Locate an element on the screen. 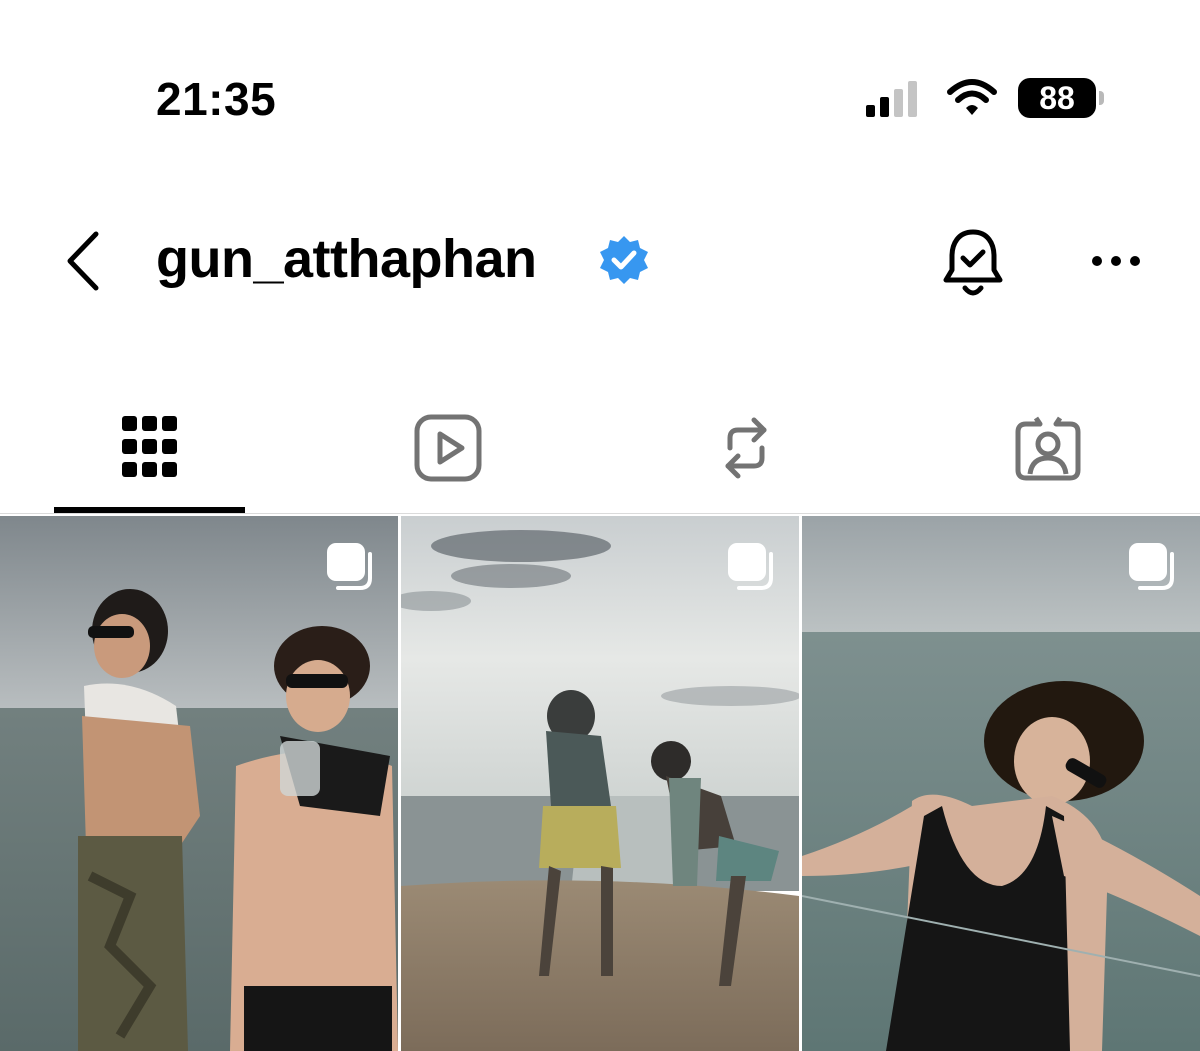  tagged-person-icon is located at coordinates (1048, 448).